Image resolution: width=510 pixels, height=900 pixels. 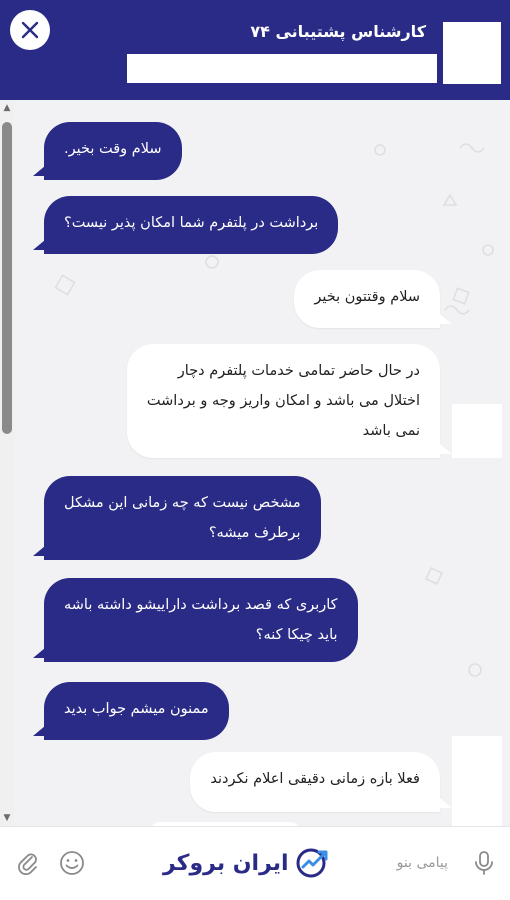 I want to click on emoji-button, so click(x=72, y=863).